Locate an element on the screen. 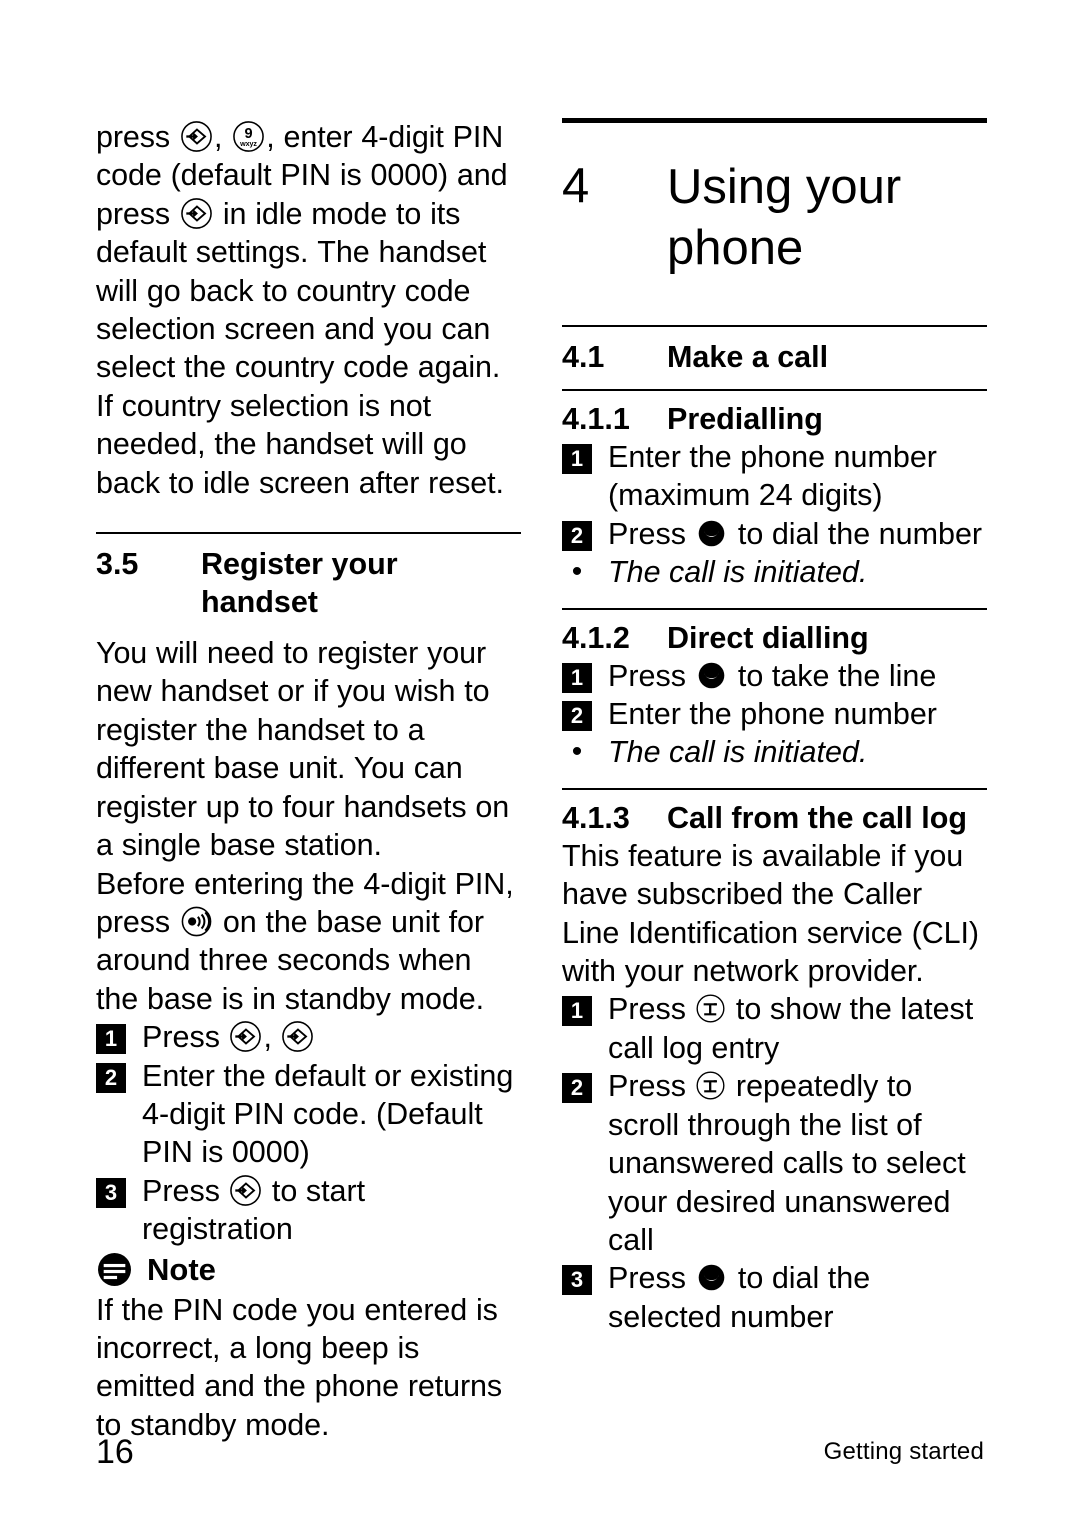  section-number: 4.1 is located at coordinates (583, 357).